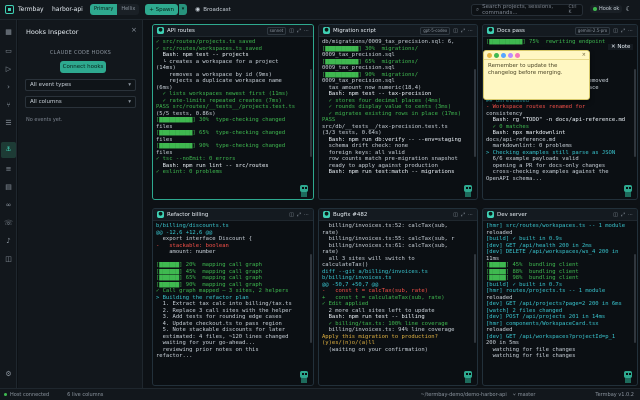 The image size is (640, 400). What do you see at coordinates (51, 85) in the screenshot?
I see `event-type-value: All event types` at bounding box center [51, 85].